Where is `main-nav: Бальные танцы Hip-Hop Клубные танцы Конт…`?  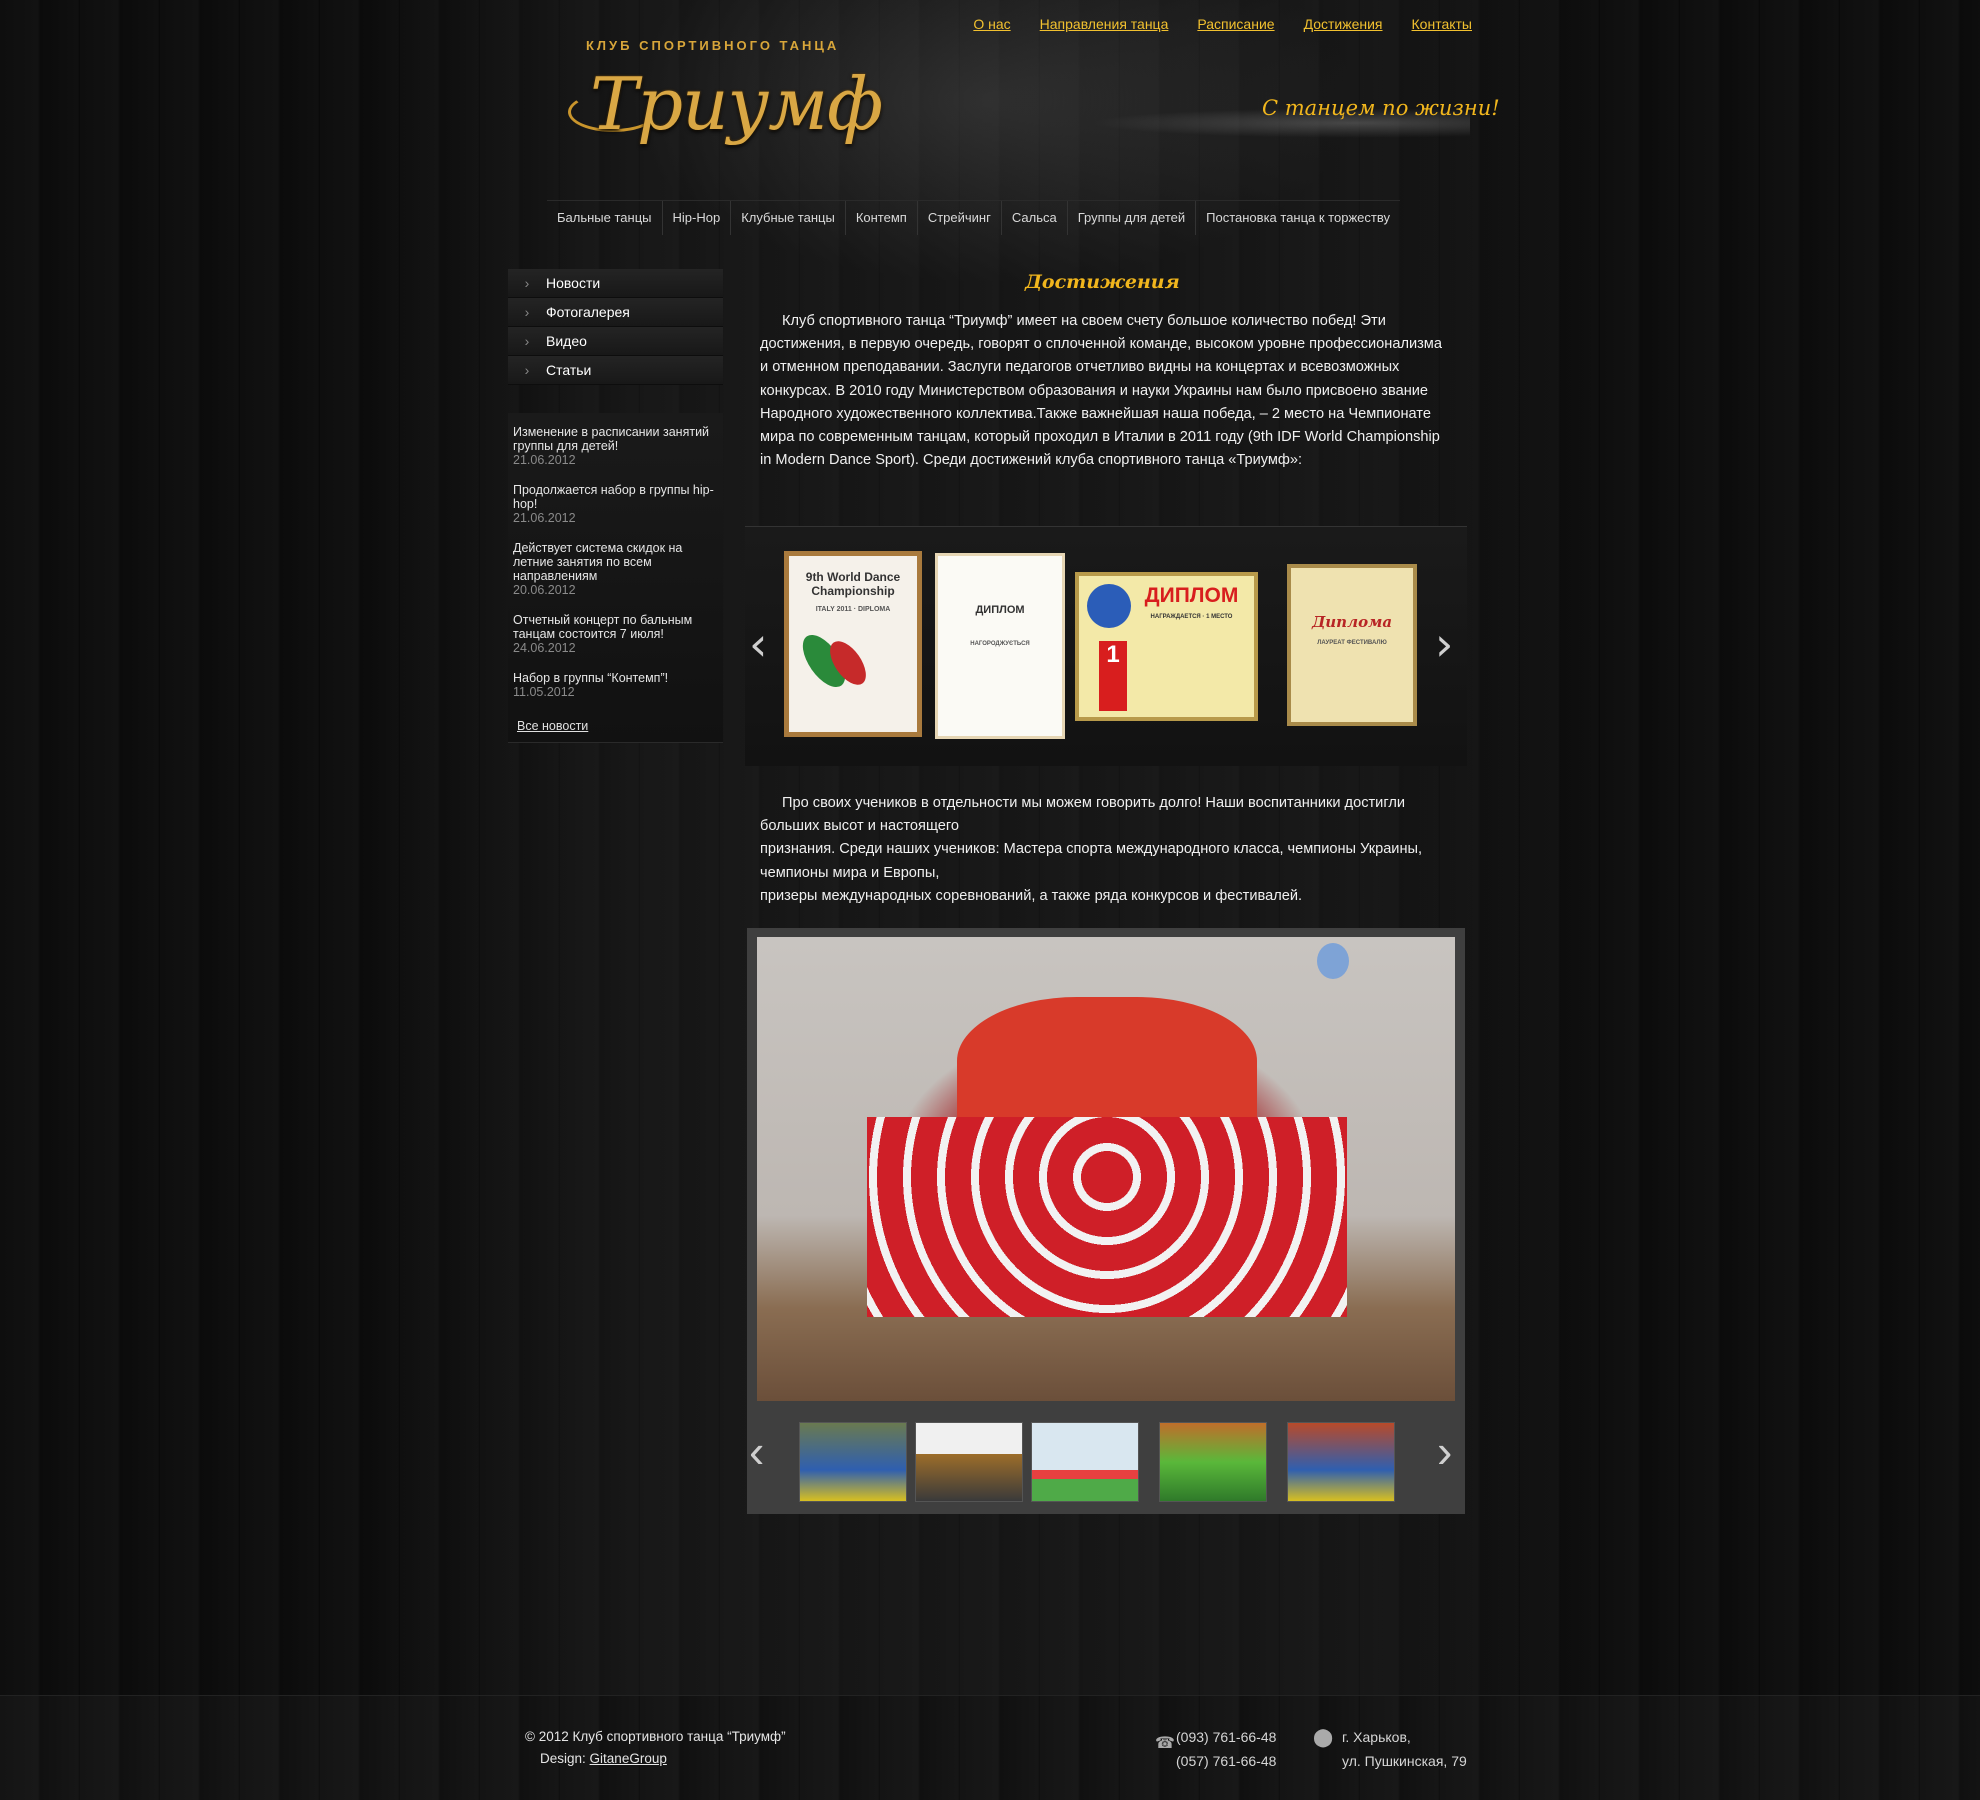
main-nav: Бальные танцы Hip-Hop Клубные танцы Конт… is located at coordinates (973, 217).